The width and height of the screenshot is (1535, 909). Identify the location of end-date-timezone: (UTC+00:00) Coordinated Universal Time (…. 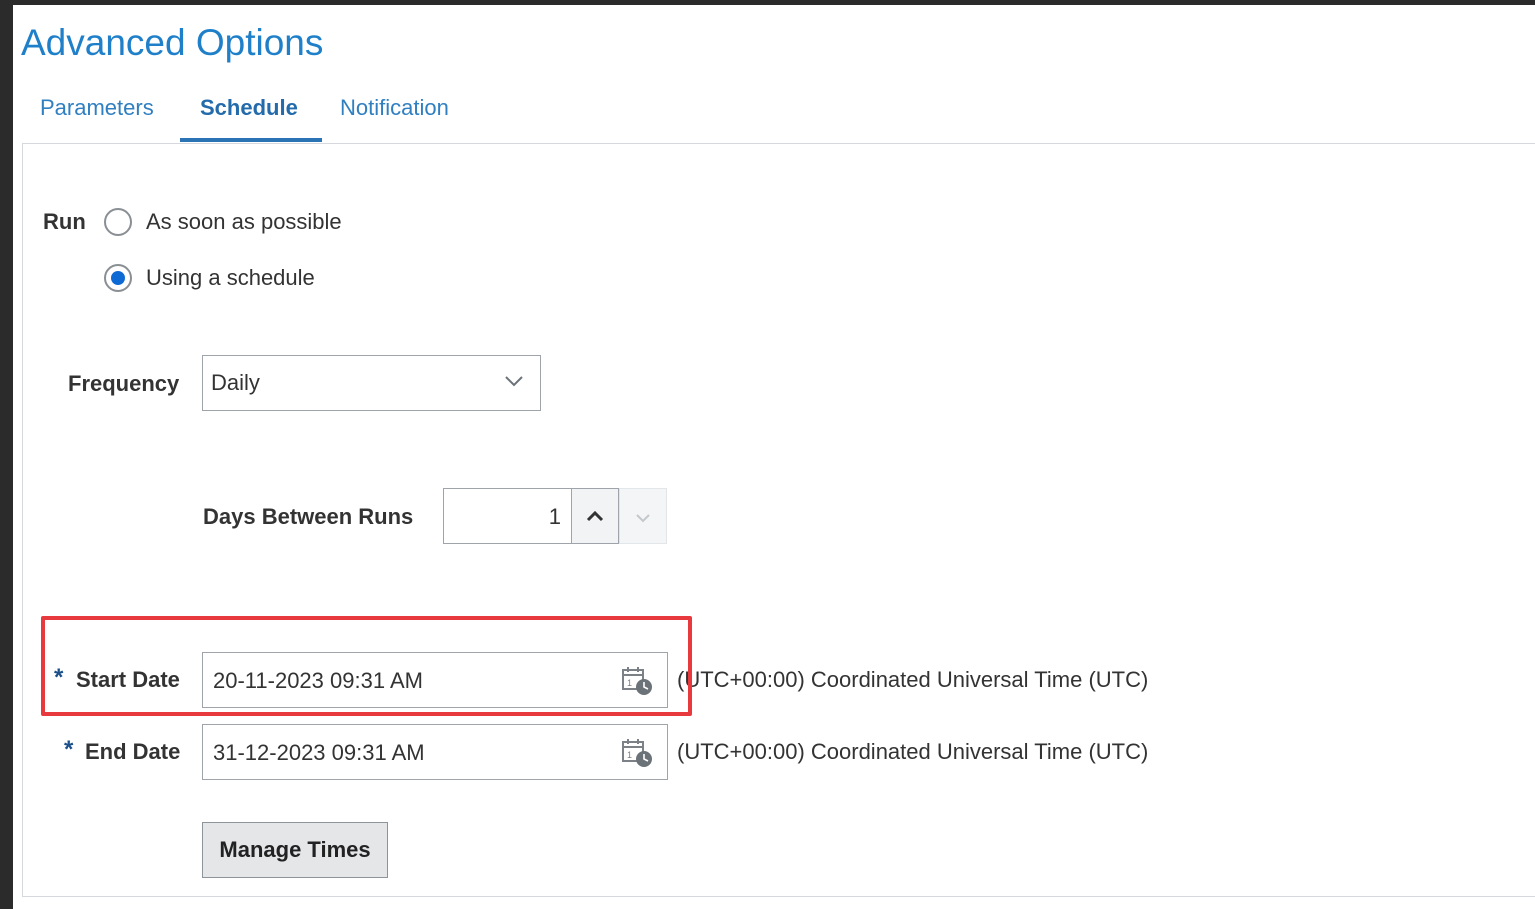
(913, 751).